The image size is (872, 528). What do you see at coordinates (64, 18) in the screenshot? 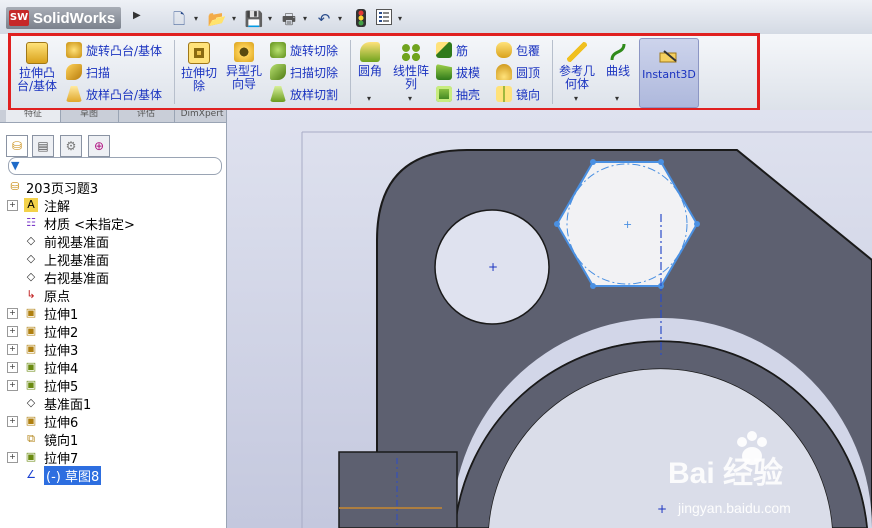
I see `app-logo: SW SolidWorks` at bounding box center [64, 18].